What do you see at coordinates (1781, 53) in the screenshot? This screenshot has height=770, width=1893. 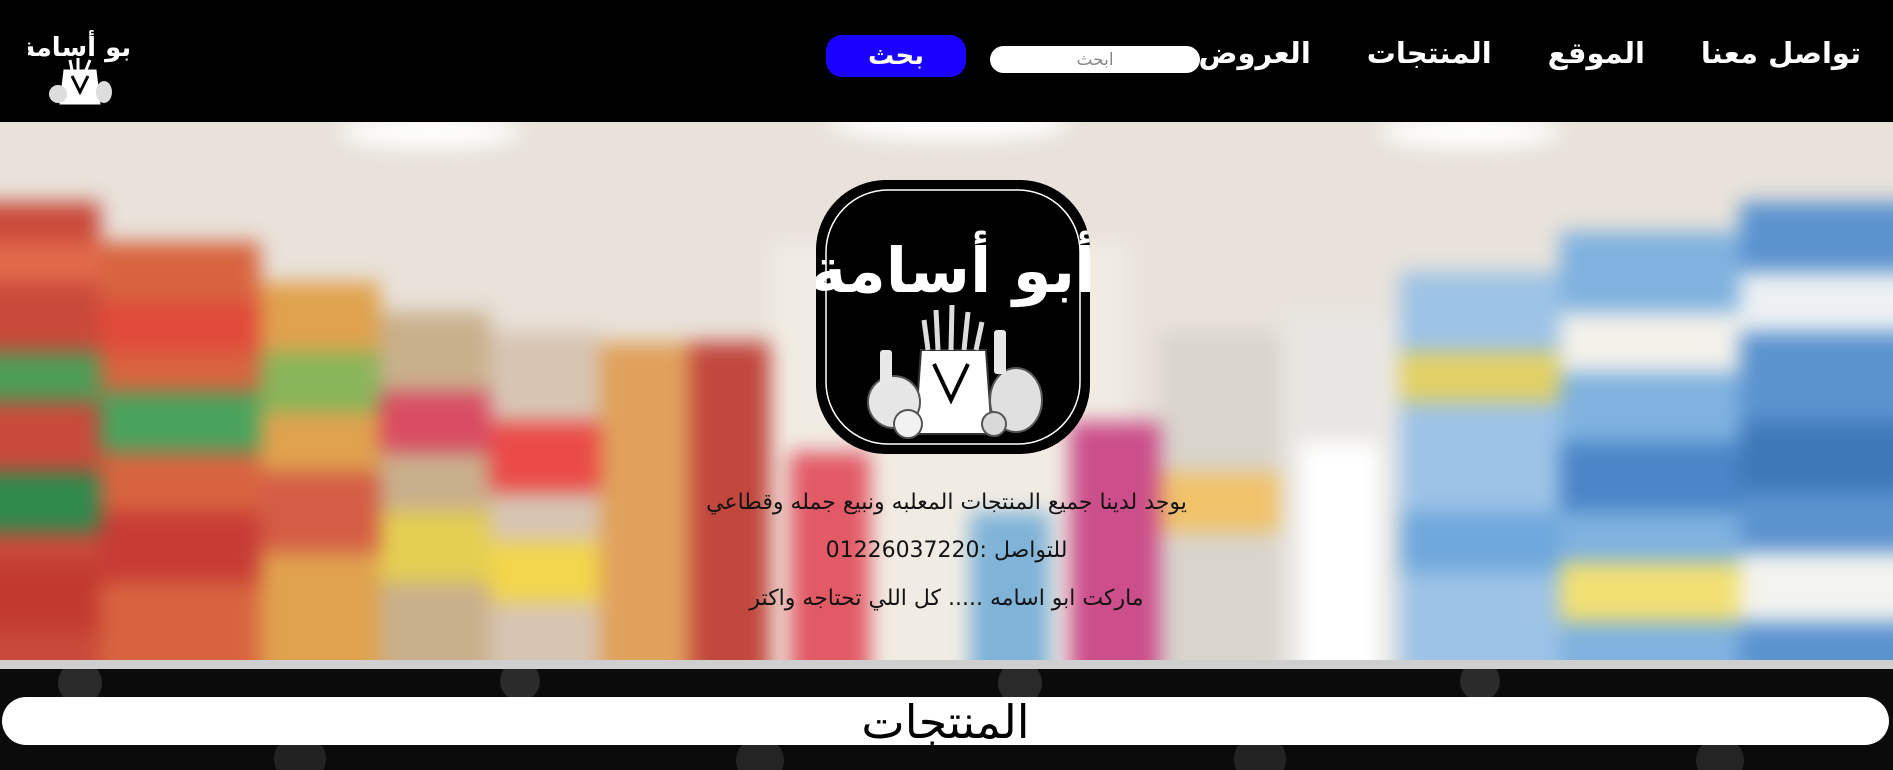 I see `nav-link-contact: تواصل معنا` at bounding box center [1781, 53].